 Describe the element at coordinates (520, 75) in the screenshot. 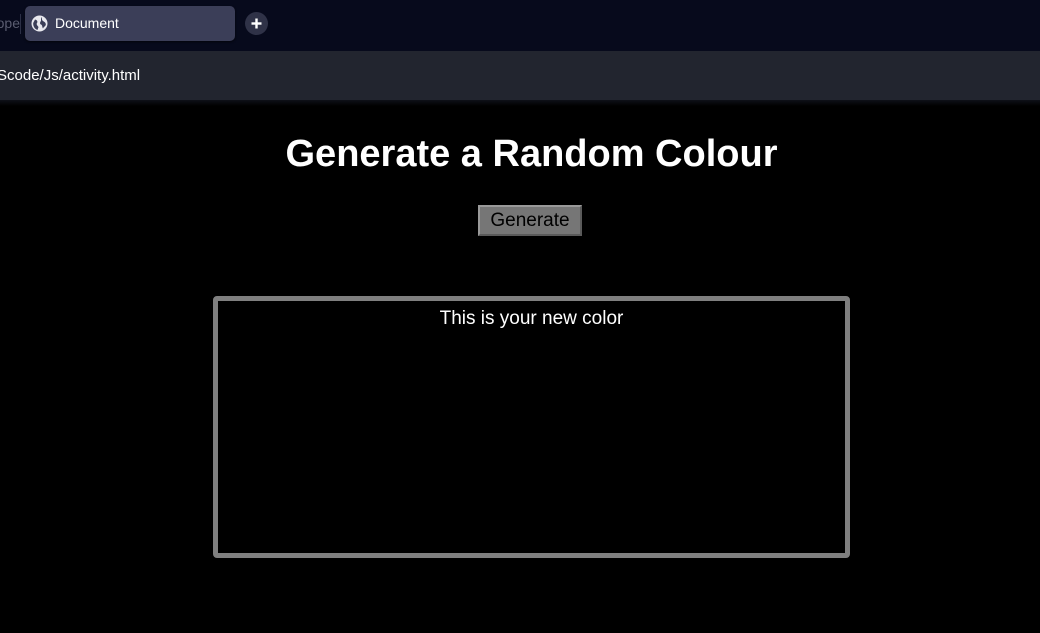

I see `address-bar: Scode/Js/activity.html` at that location.